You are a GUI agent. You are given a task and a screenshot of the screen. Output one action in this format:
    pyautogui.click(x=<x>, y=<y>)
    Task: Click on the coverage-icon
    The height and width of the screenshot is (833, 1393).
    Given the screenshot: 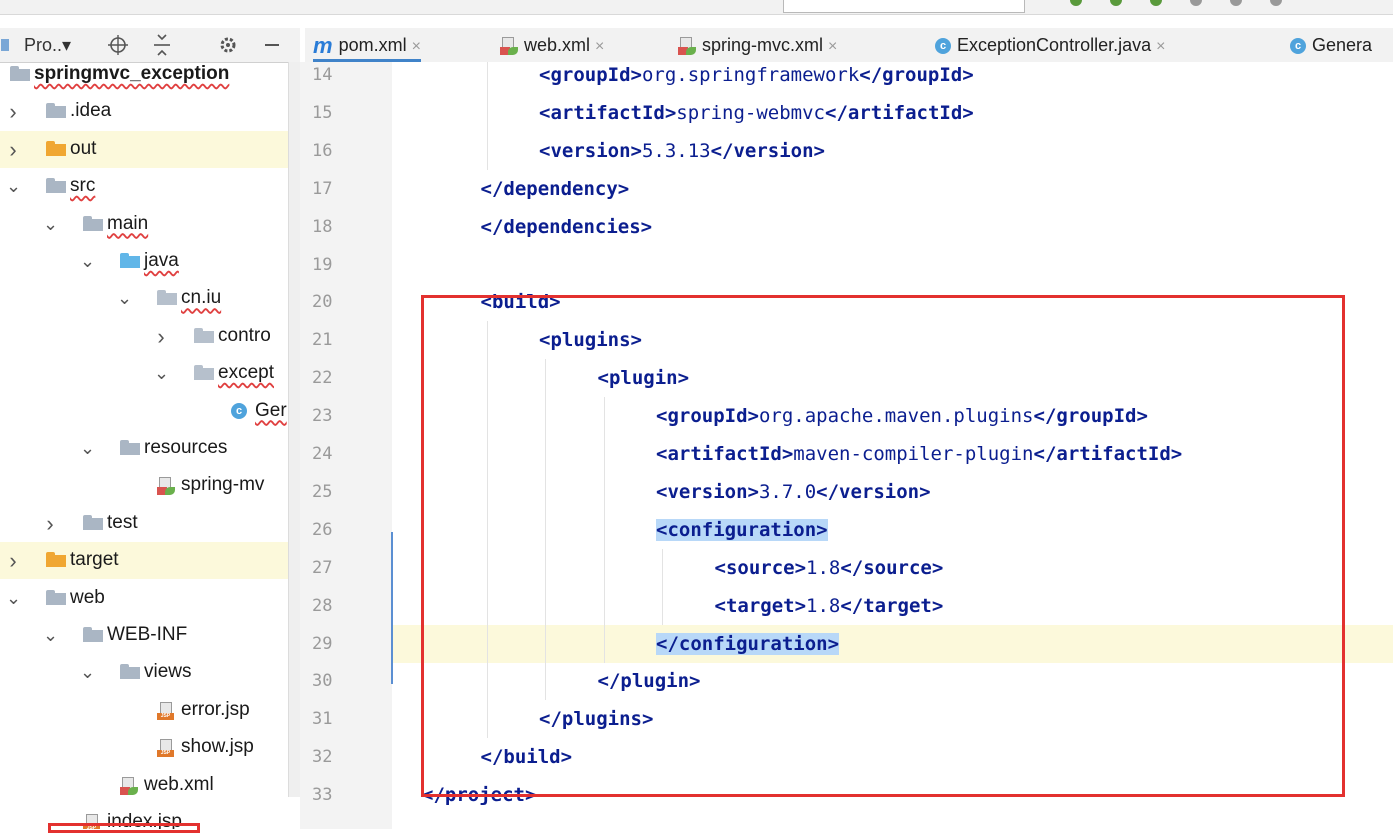 What is the action you would take?
    pyautogui.click(x=1196, y=3)
    